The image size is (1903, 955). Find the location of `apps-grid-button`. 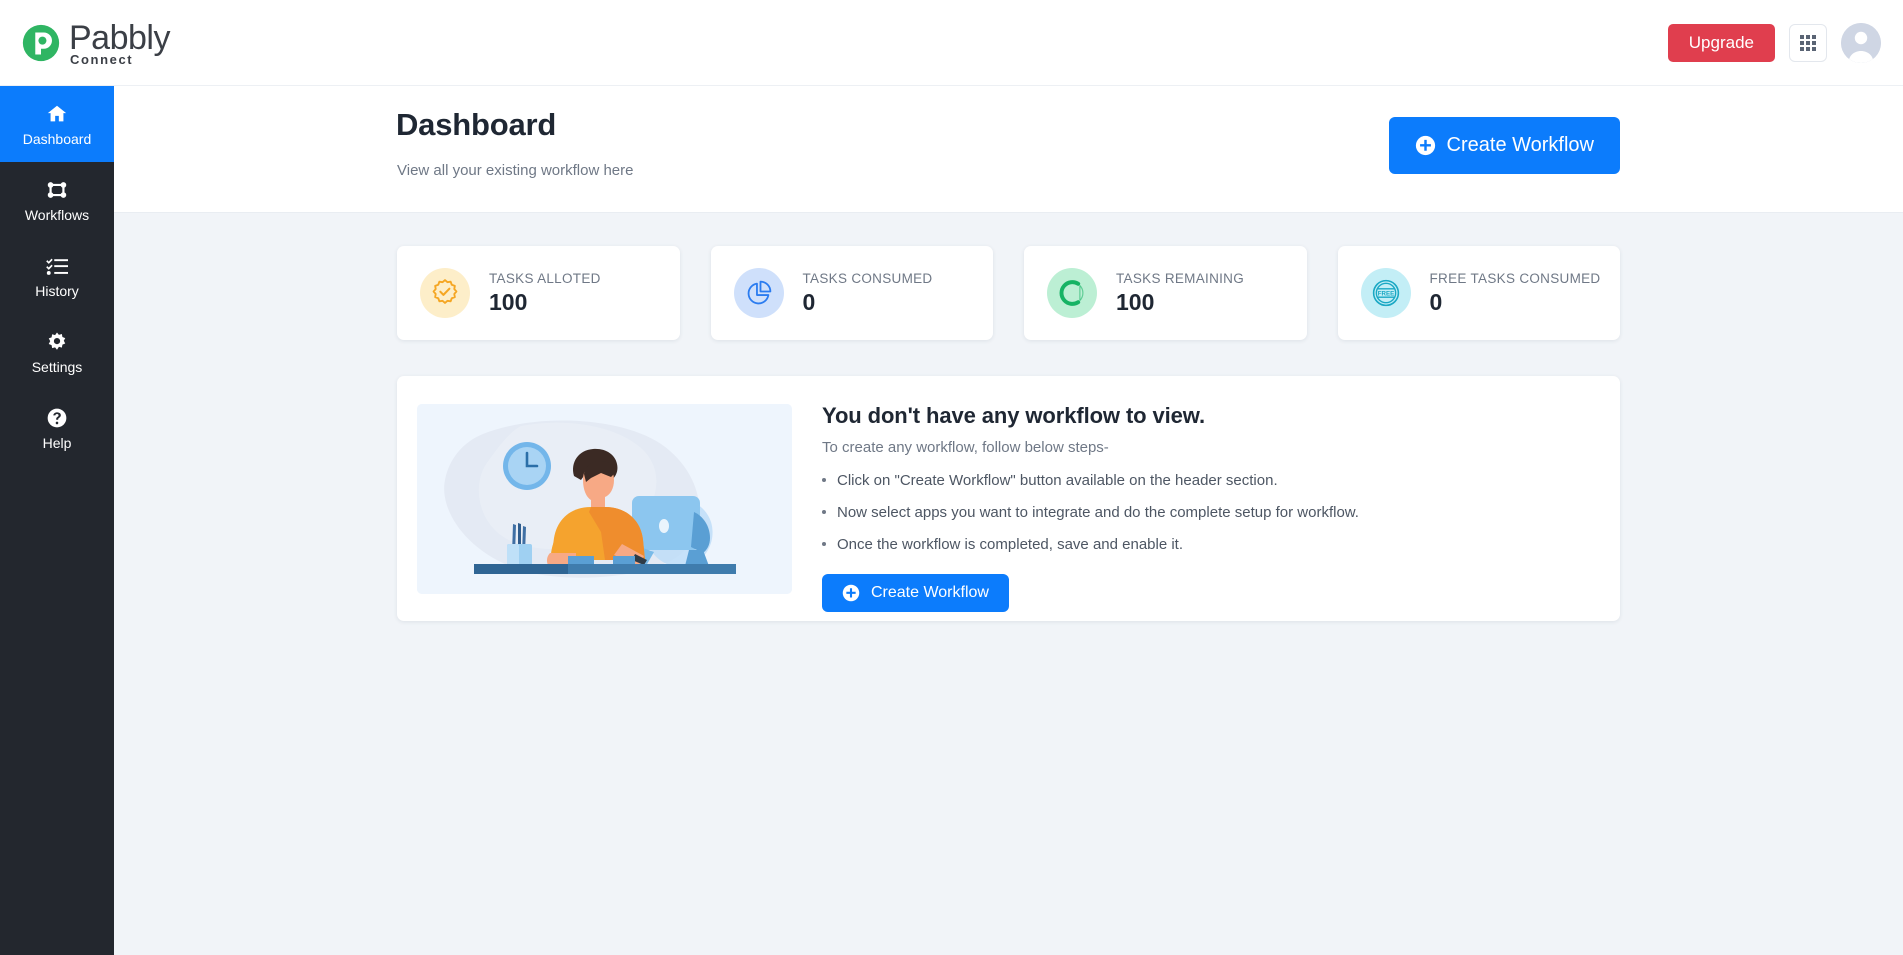

apps-grid-button is located at coordinates (1808, 42).